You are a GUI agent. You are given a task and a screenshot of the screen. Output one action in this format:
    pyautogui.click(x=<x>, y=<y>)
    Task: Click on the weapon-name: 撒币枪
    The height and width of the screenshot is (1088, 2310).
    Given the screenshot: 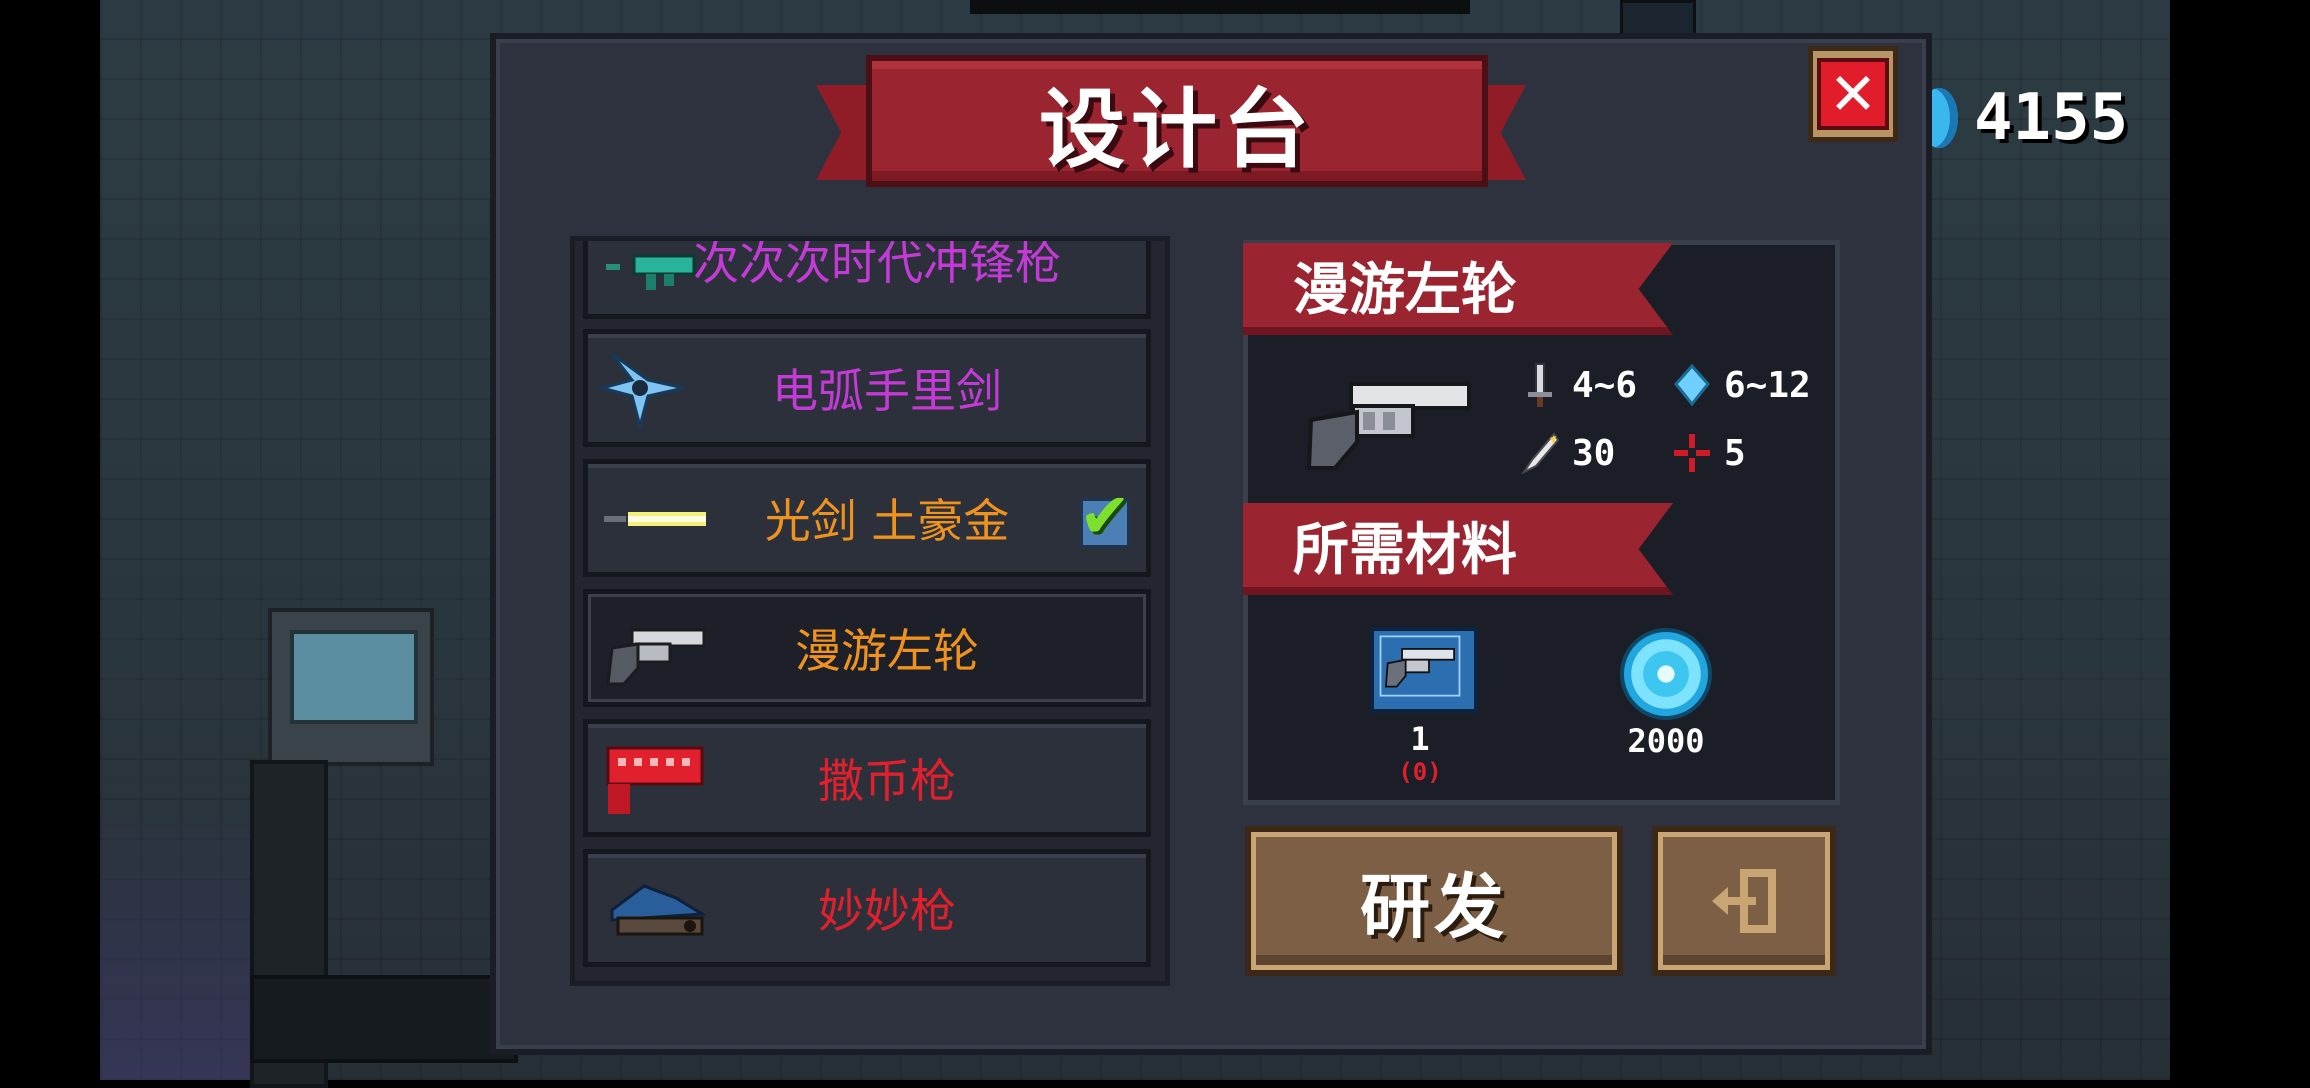 What is the action you would take?
    pyautogui.click(x=887, y=781)
    